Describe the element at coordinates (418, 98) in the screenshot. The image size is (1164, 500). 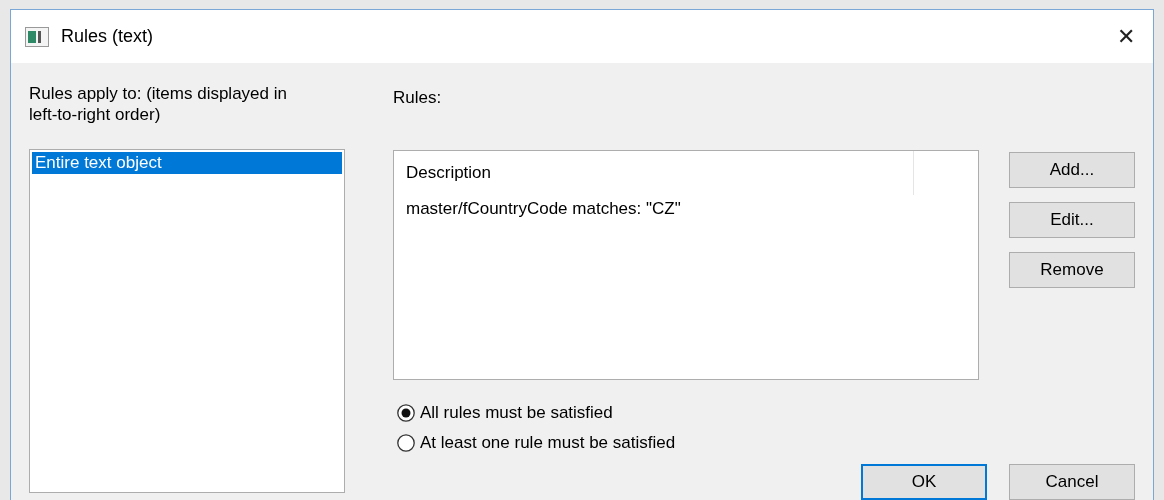
I see `rules-label: Rules:` at that location.